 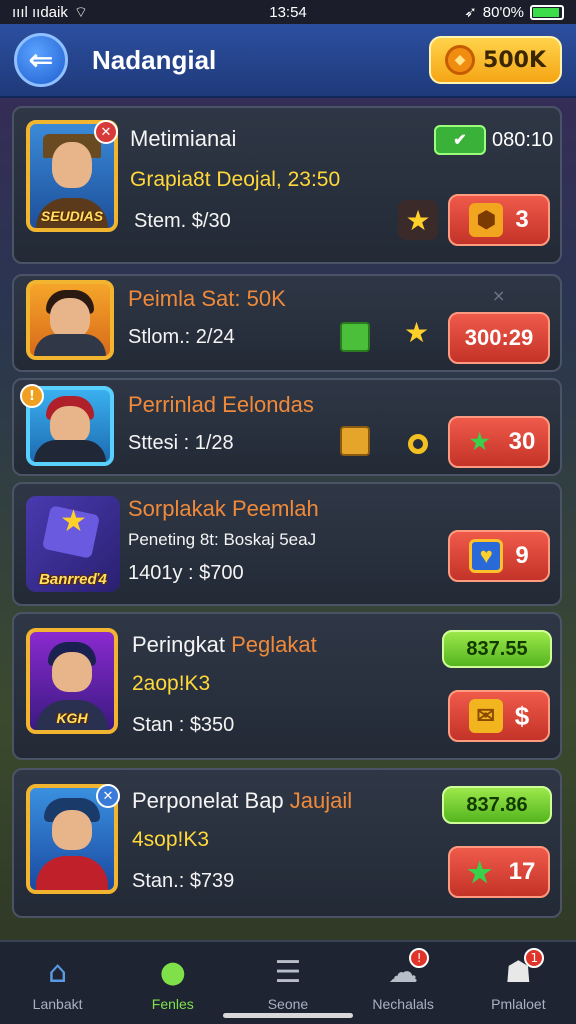 I want to click on card-stat: Stan.: $739, so click(x=183, y=881).